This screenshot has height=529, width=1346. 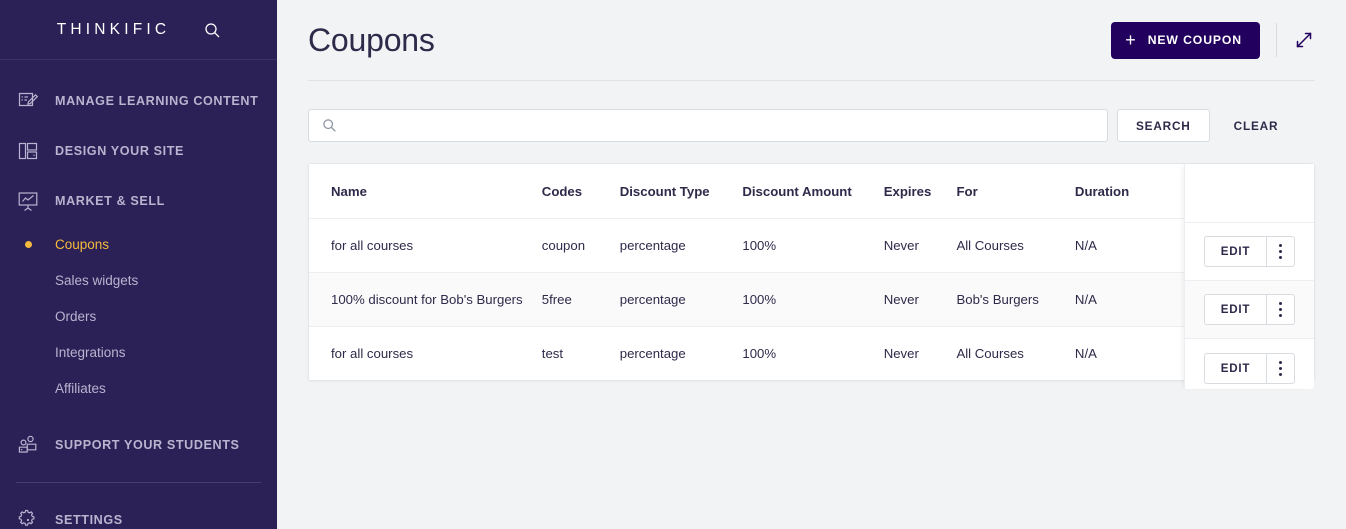 What do you see at coordinates (28, 244) in the screenshot?
I see `active-dot-icon` at bounding box center [28, 244].